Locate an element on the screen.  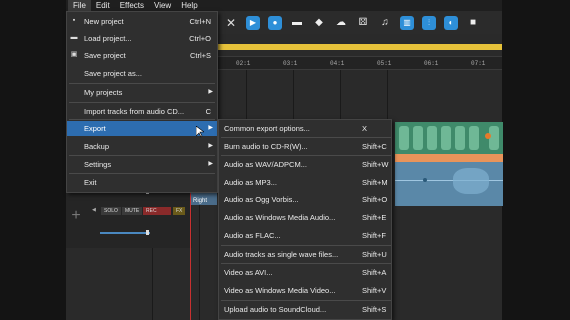
menu-effects: Effects is located at coordinates (132, 5).